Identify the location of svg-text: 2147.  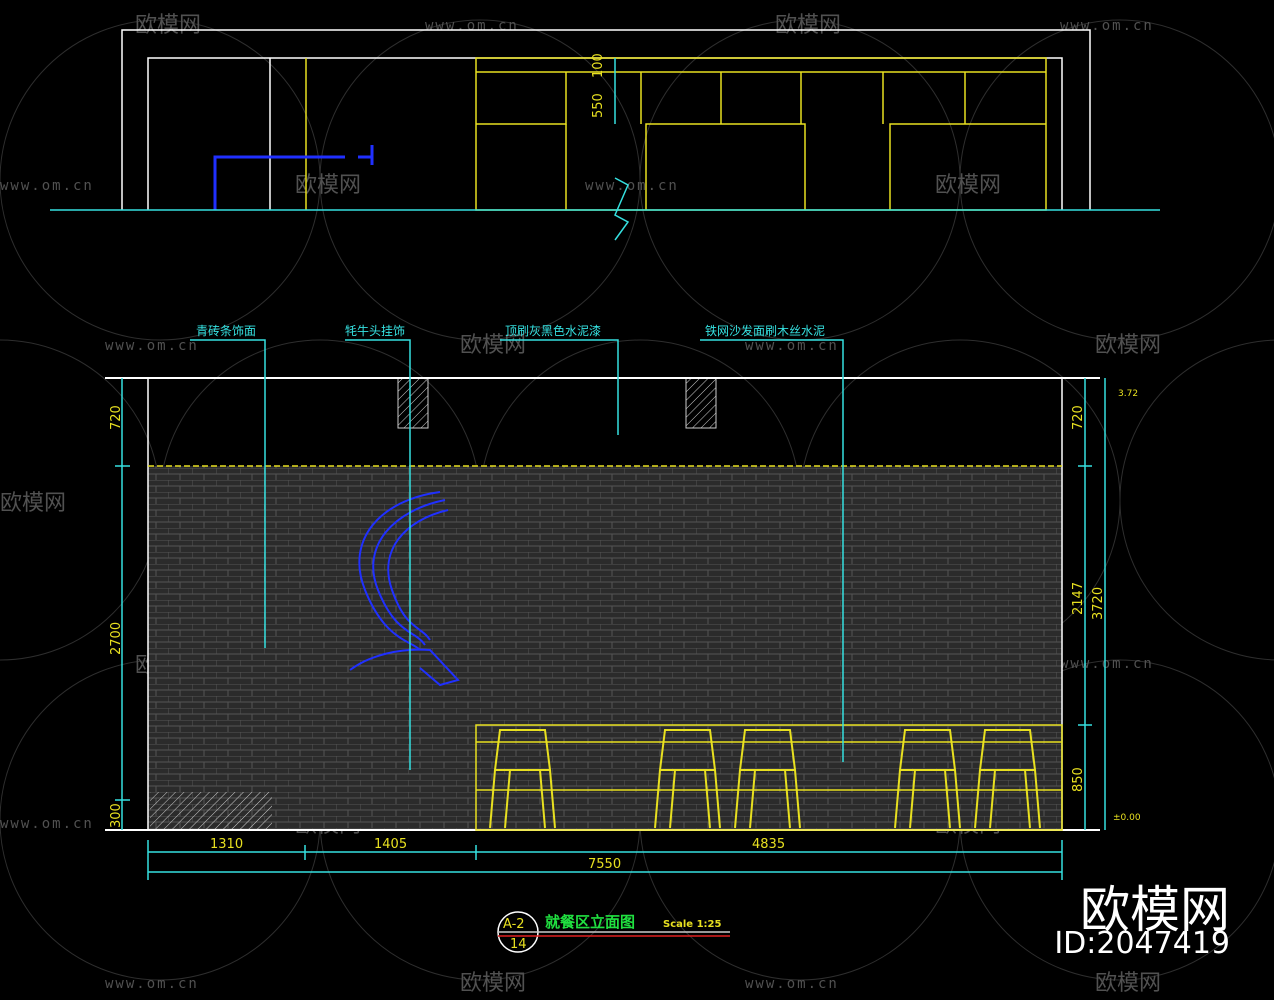
(1078, 598).